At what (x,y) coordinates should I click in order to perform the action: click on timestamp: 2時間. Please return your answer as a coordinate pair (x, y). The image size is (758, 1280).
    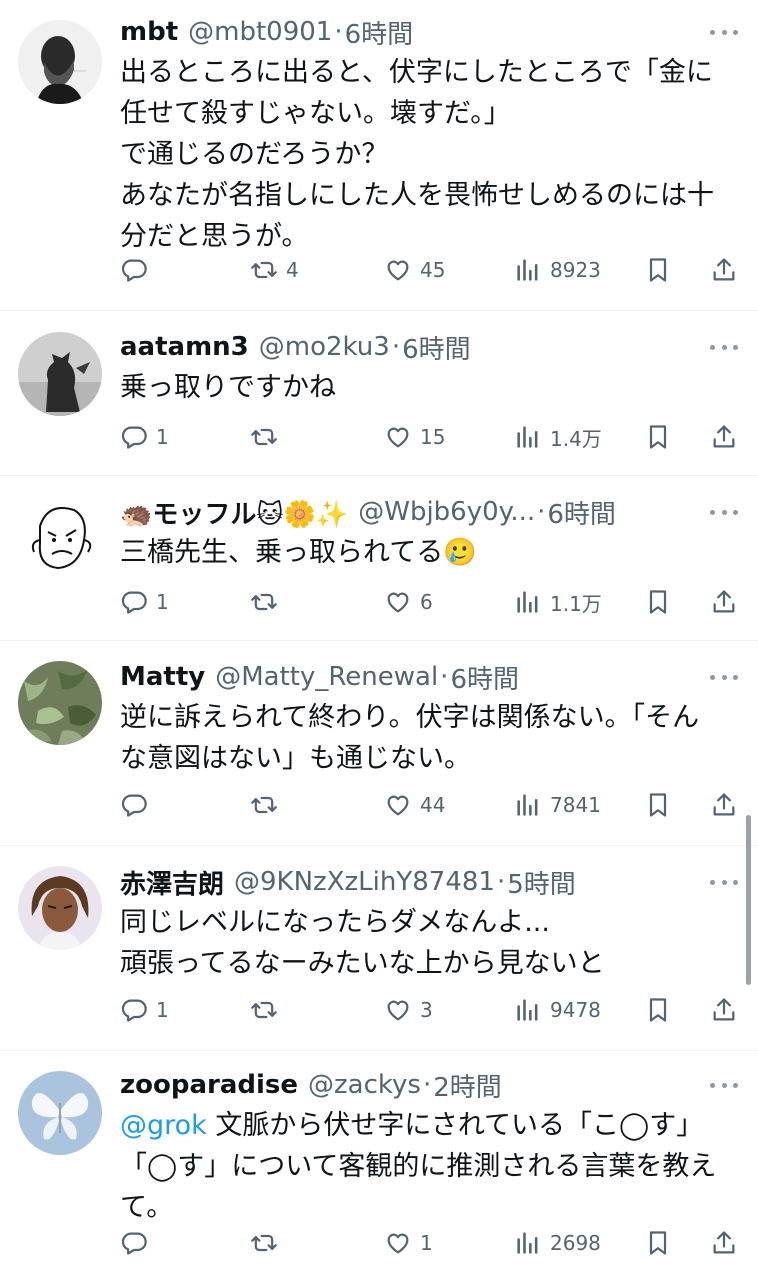
    Looking at the image, I should click on (467, 1085).